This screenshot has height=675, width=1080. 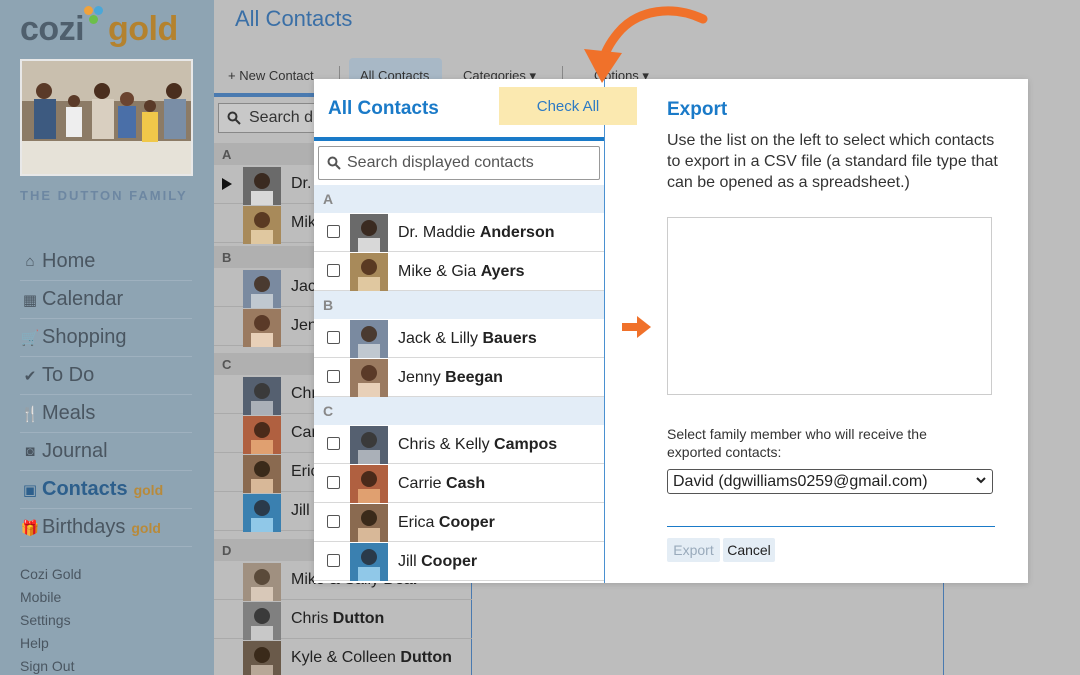 What do you see at coordinates (459, 305) in the screenshot?
I see `letter-header: B` at bounding box center [459, 305].